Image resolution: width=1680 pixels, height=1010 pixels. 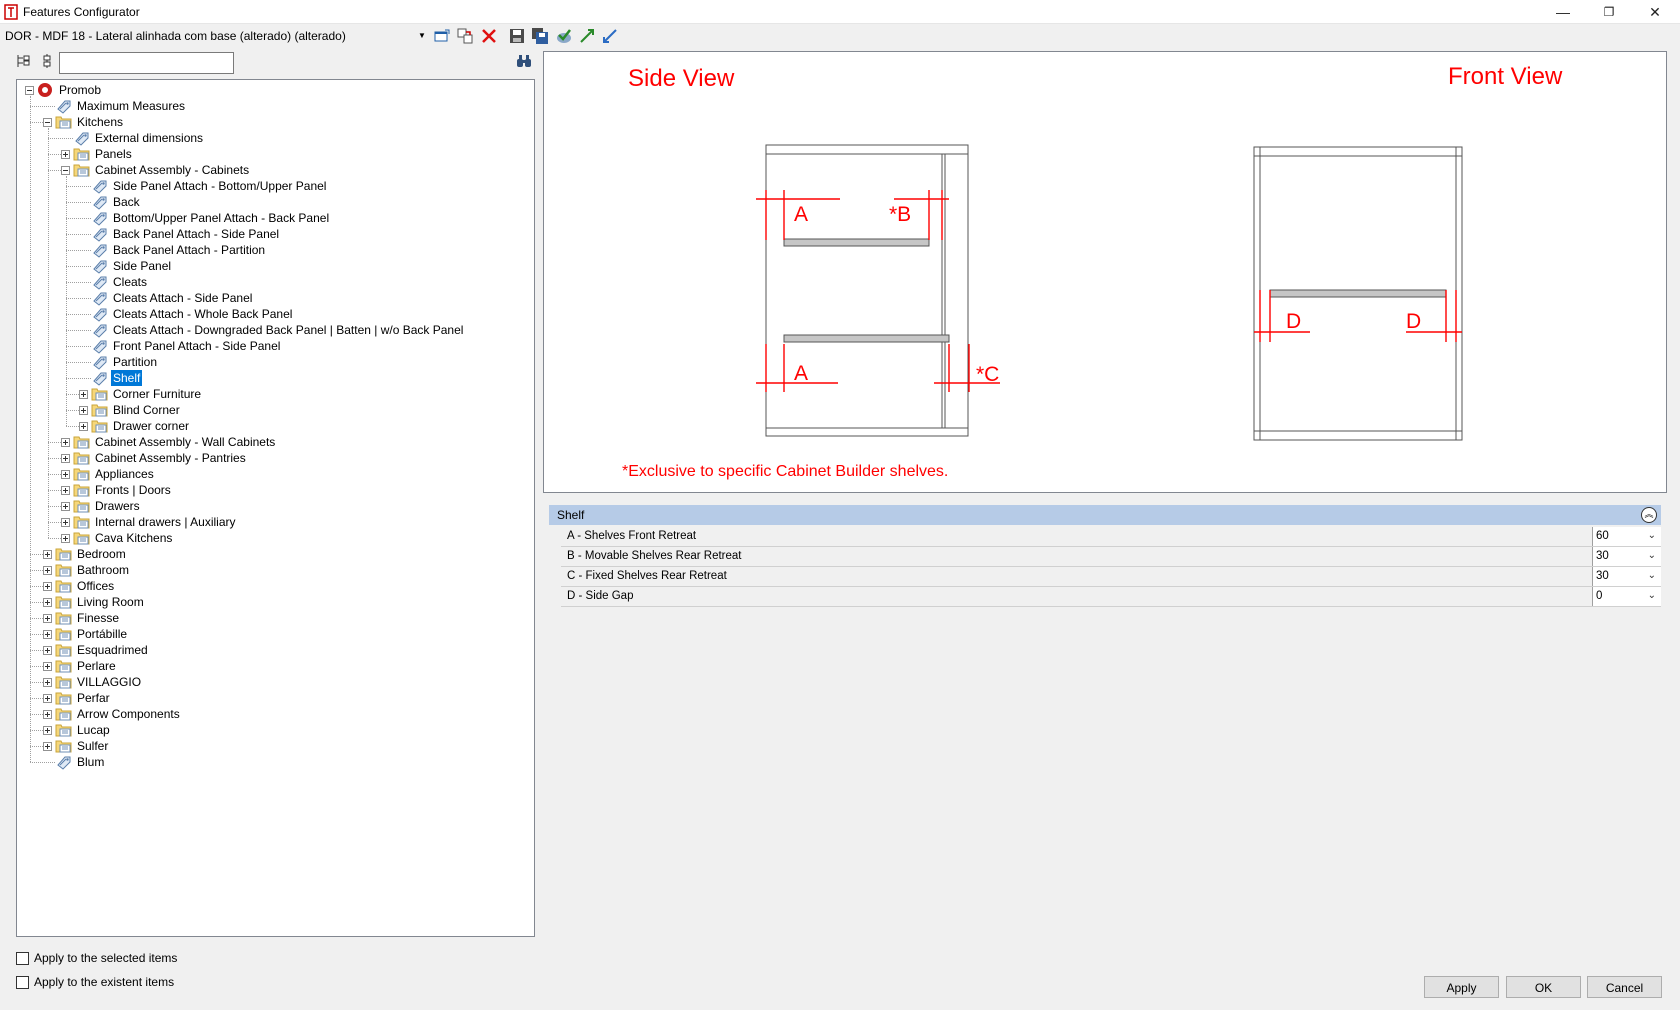 What do you see at coordinates (186, 314) in the screenshot?
I see `tree-item: Cleats Attach - Whole Back Panel` at bounding box center [186, 314].